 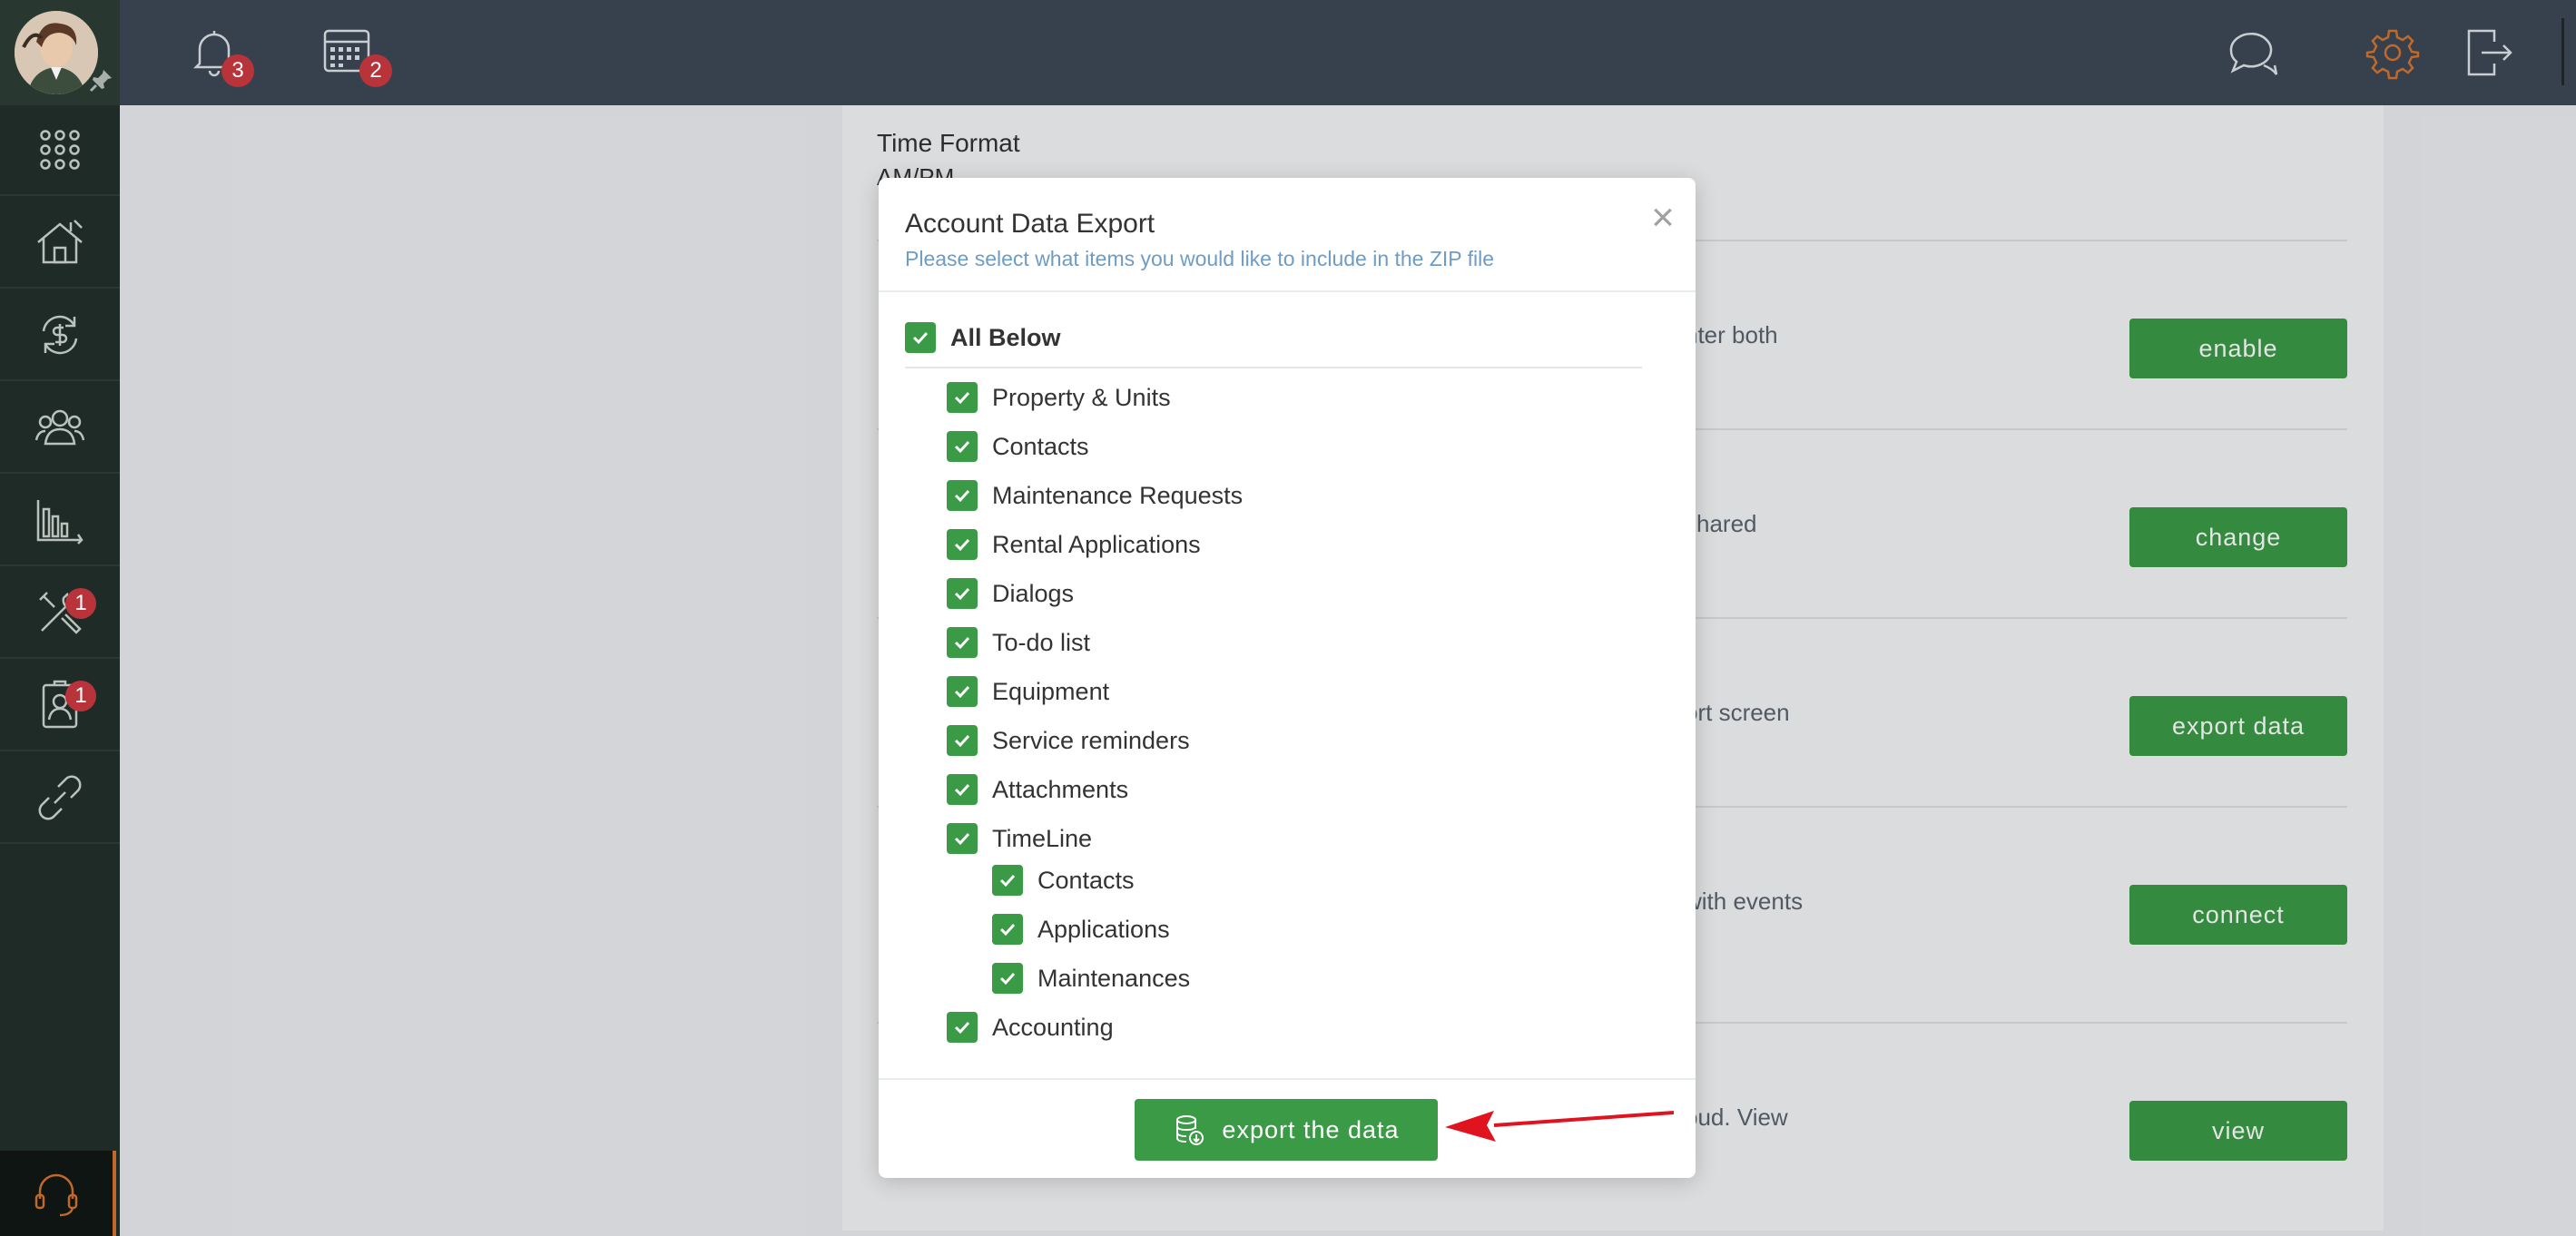 What do you see at coordinates (1287, 1079) in the screenshot?
I see `modal-footer-divider` at bounding box center [1287, 1079].